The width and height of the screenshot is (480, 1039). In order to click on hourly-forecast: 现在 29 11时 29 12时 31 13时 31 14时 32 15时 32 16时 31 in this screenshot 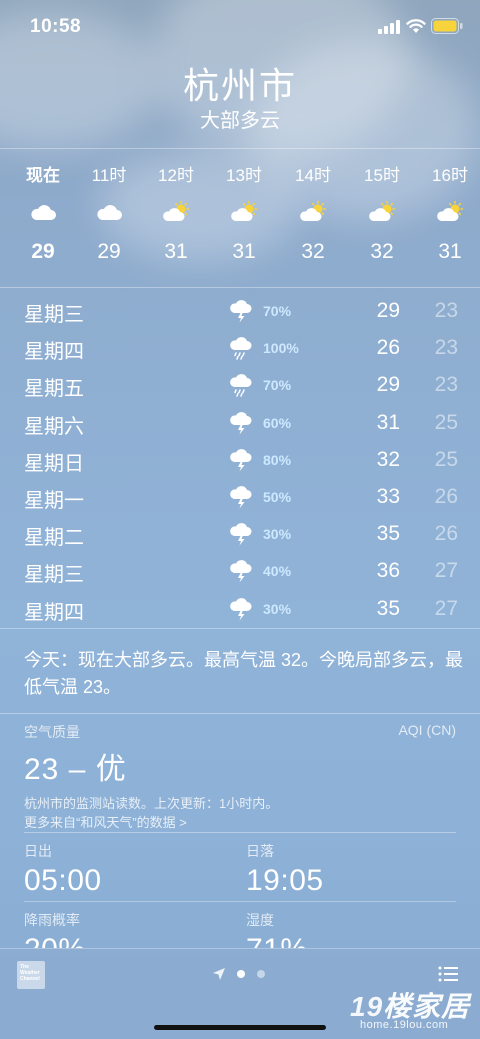, I will do `click(240, 218)`.